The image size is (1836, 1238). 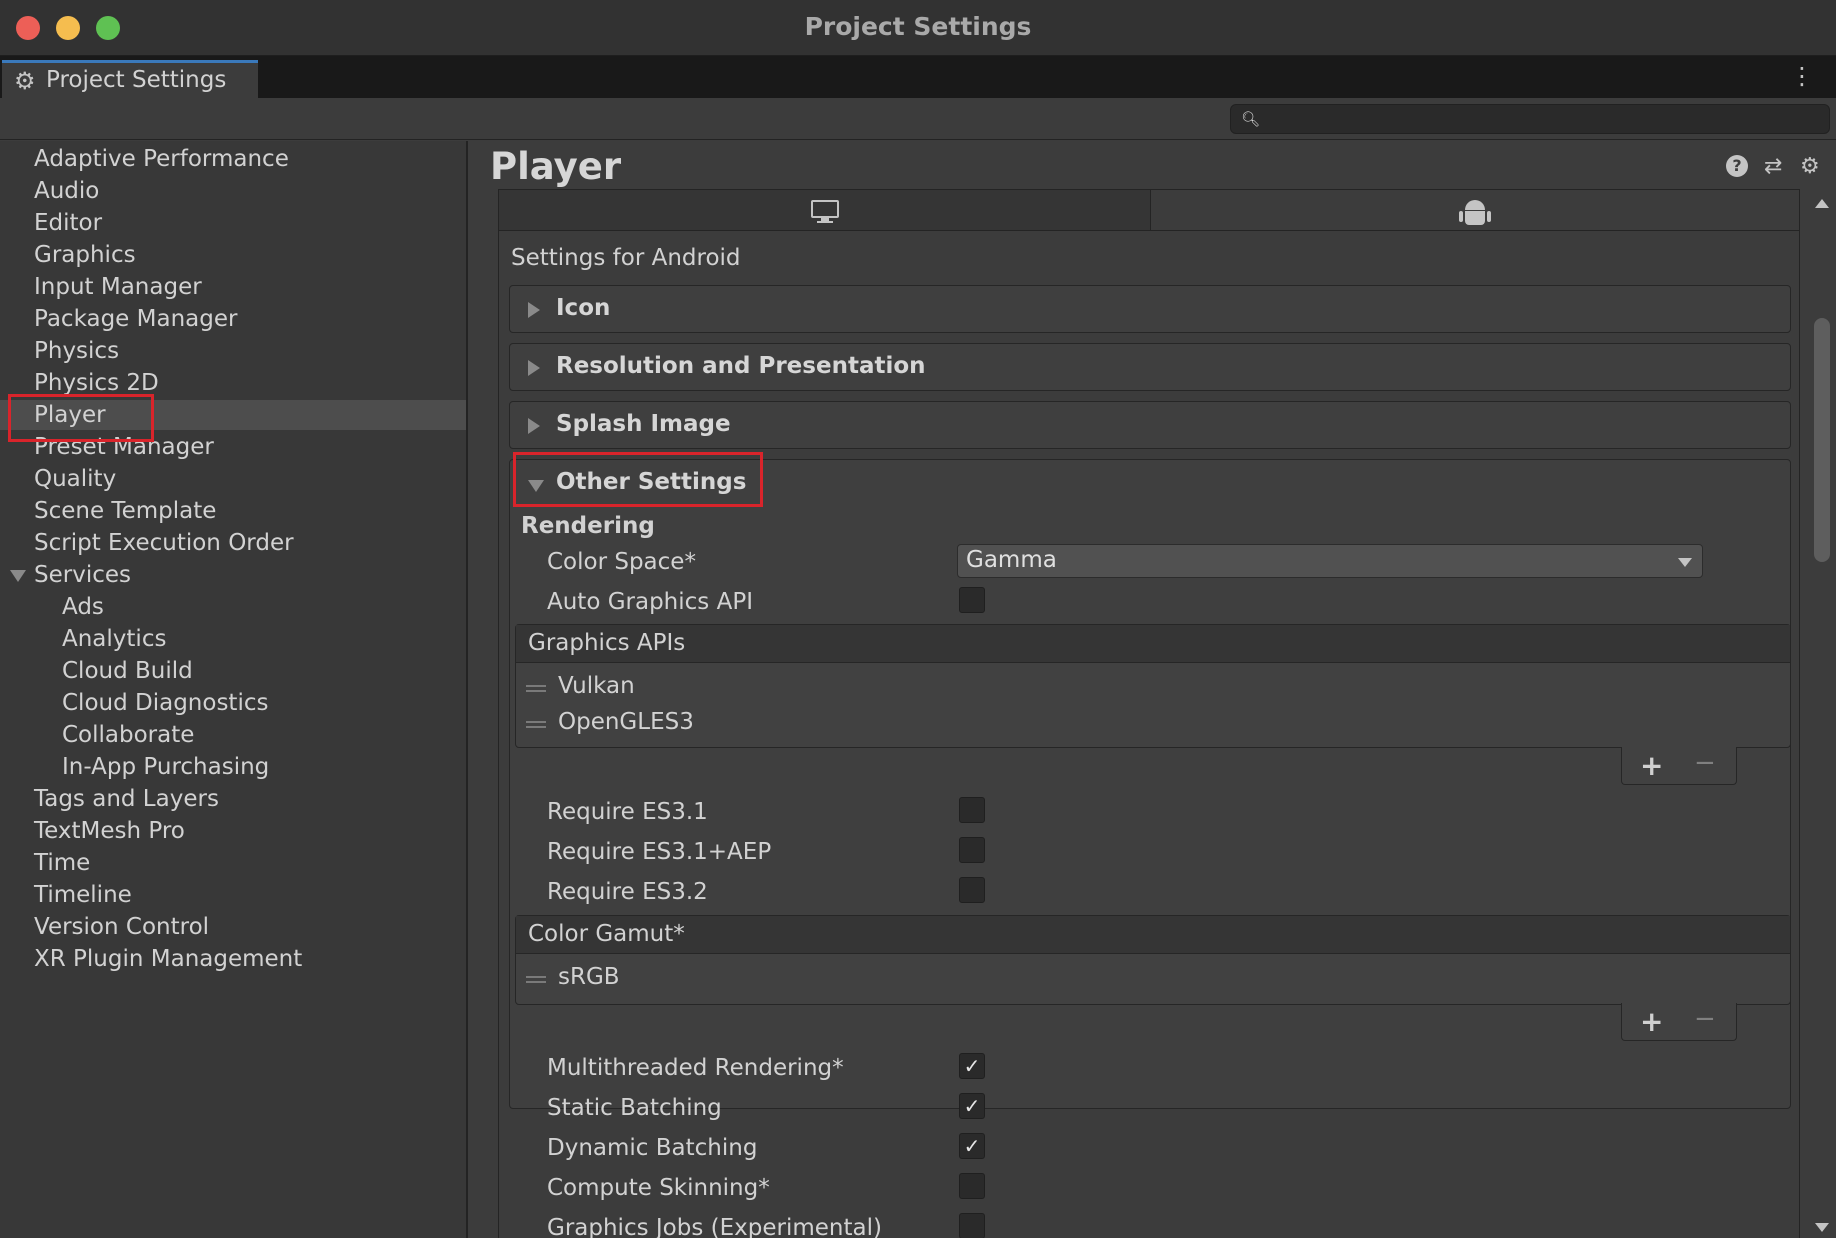 What do you see at coordinates (233, 351) in the screenshot?
I see `sidebar-item-physics: Physics` at bounding box center [233, 351].